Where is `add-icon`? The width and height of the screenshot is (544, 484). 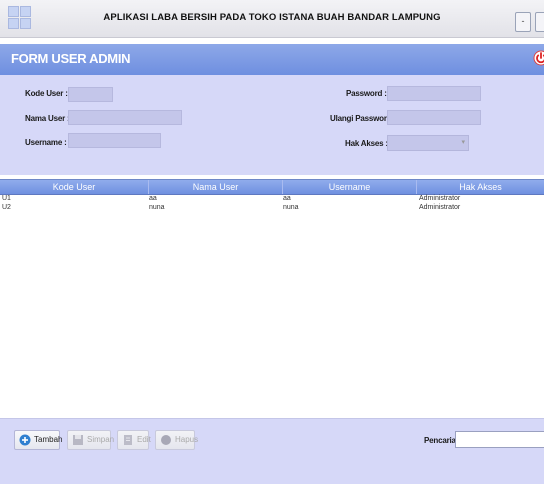 add-icon is located at coordinates (25, 440).